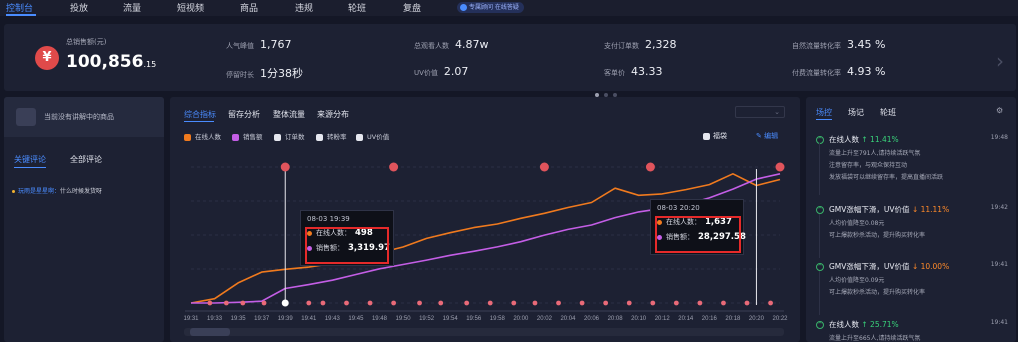 Image resolution: width=1018 pixels, height=342 pixels. Describe the element at coordinates (84, 117) in the screenshot. I see `current-product-header: 当前没有讲解中的商品` at that location.